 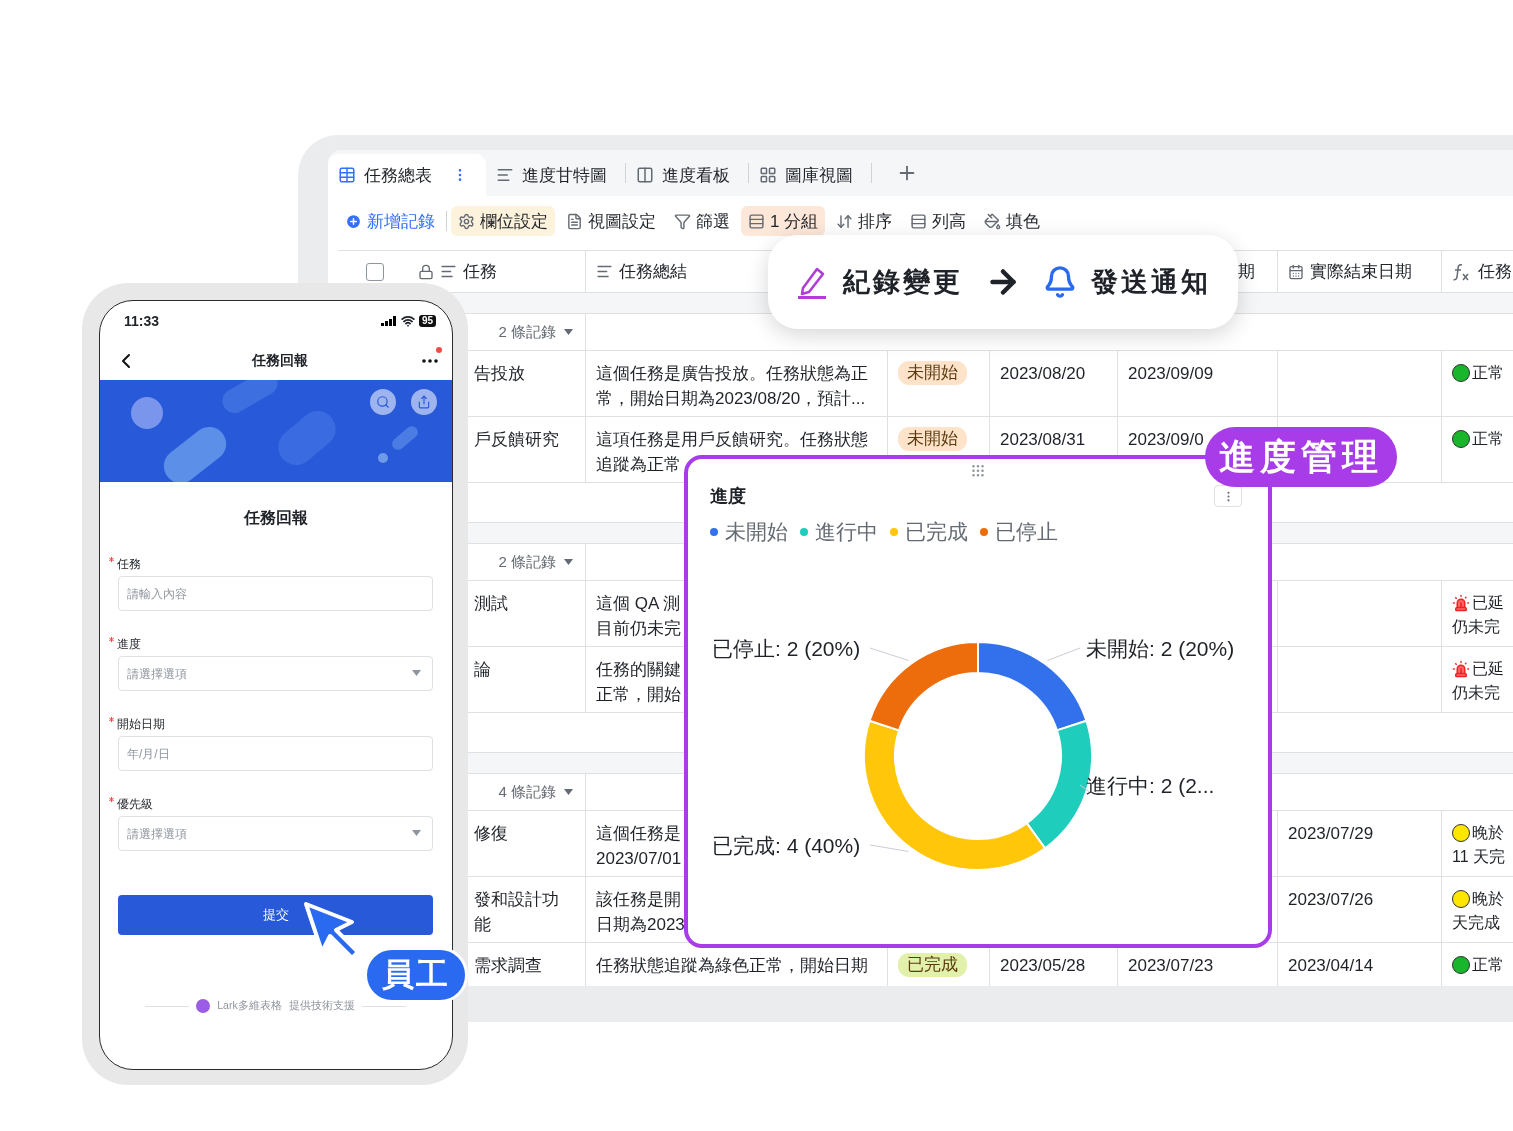 What do you see at coordinates (503, 221) in the screenshot?
I see `toolbar-button: 欄位設定` at bounding box center [503, 221].